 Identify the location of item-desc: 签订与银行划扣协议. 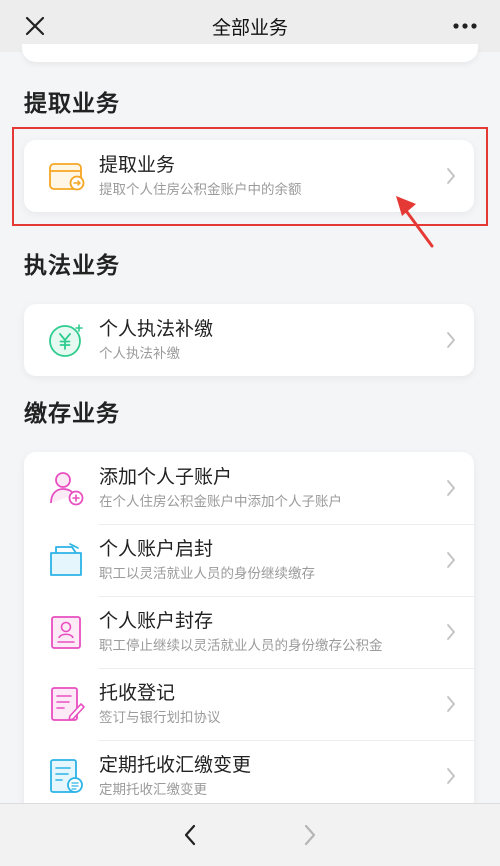
(160, 718).